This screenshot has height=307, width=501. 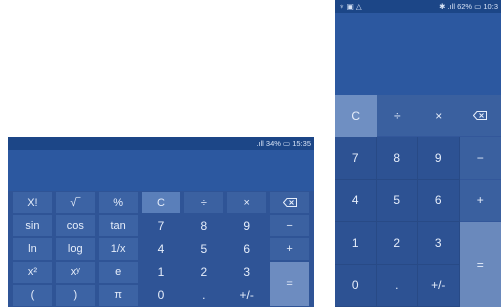 I want to click on status-time: 10:3, so click(x=490, y=6).